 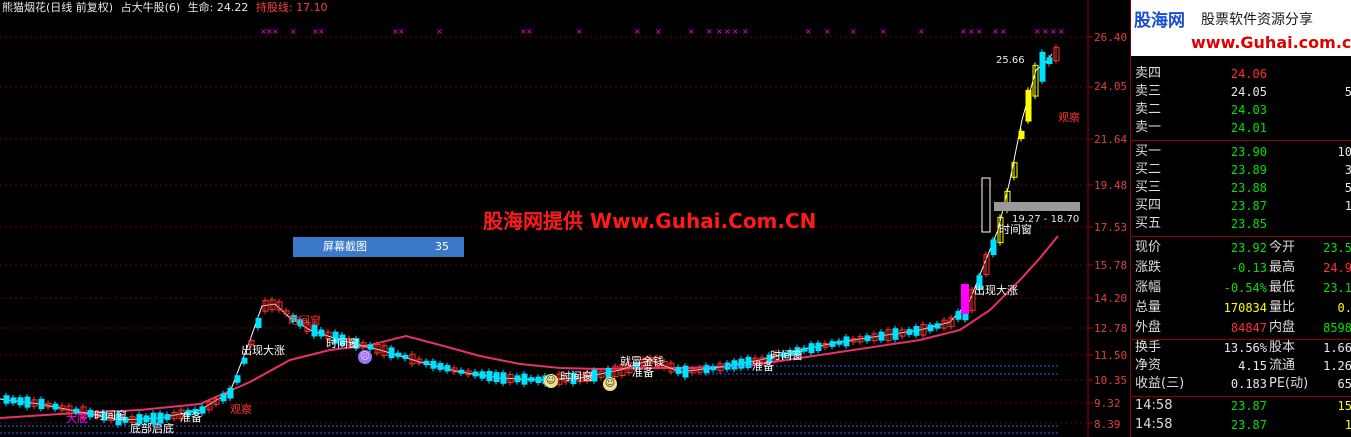 I want to click on stat-label: 最高, so click(x=1282, y=267).